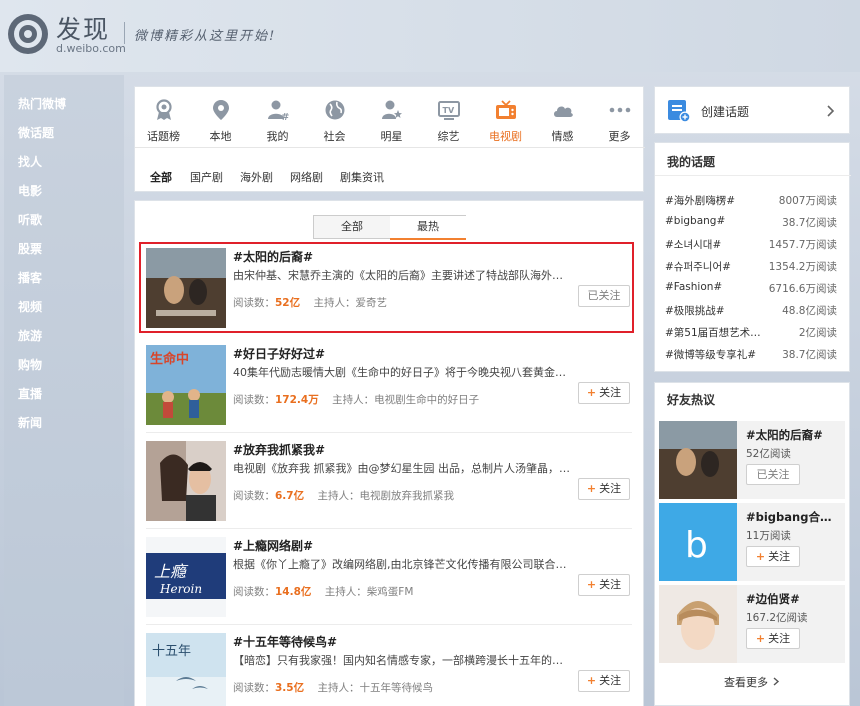 The height and width of the screenshot is (706, 860). Describe the element at coordinates (273, 545) in the screenshot. I see `topic-title: #上瘾网络剧#` at that location.